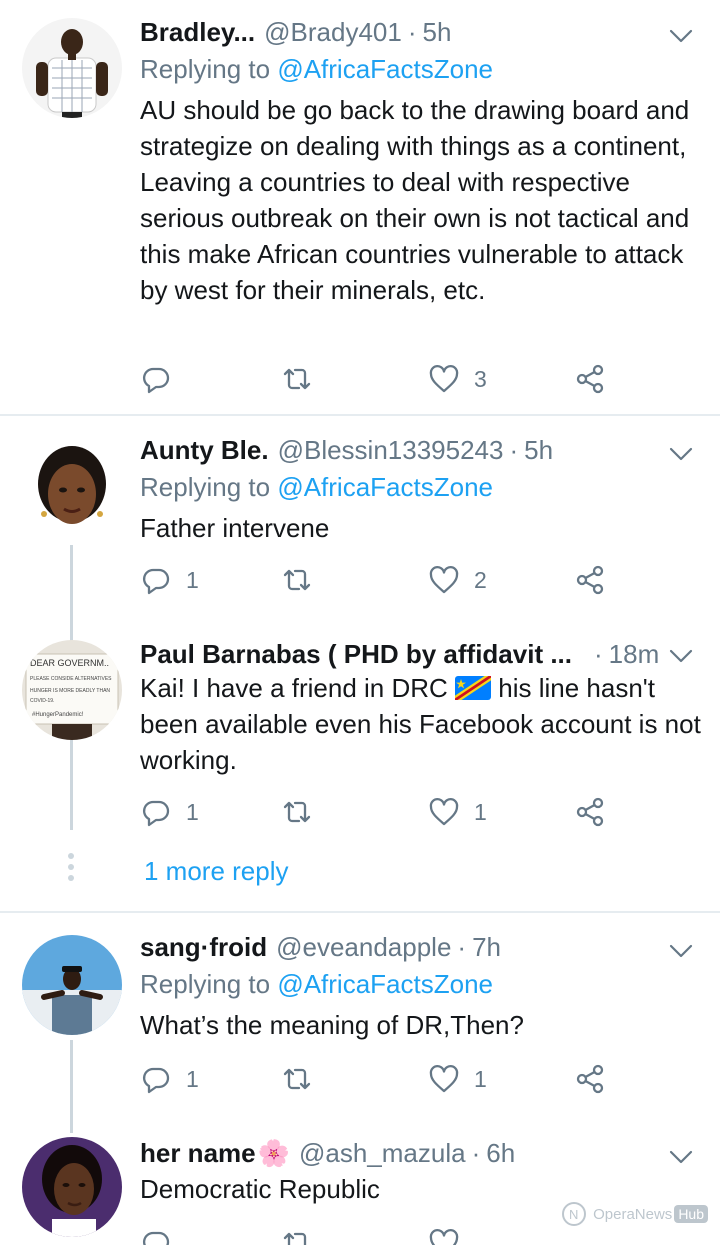 The height and width of the screenshot is (1245, 720). What do you see at coordinates (216, 871) in the screenshot?
I see `more-replies-link: 1 more reply` at bounding box center [216, 871].